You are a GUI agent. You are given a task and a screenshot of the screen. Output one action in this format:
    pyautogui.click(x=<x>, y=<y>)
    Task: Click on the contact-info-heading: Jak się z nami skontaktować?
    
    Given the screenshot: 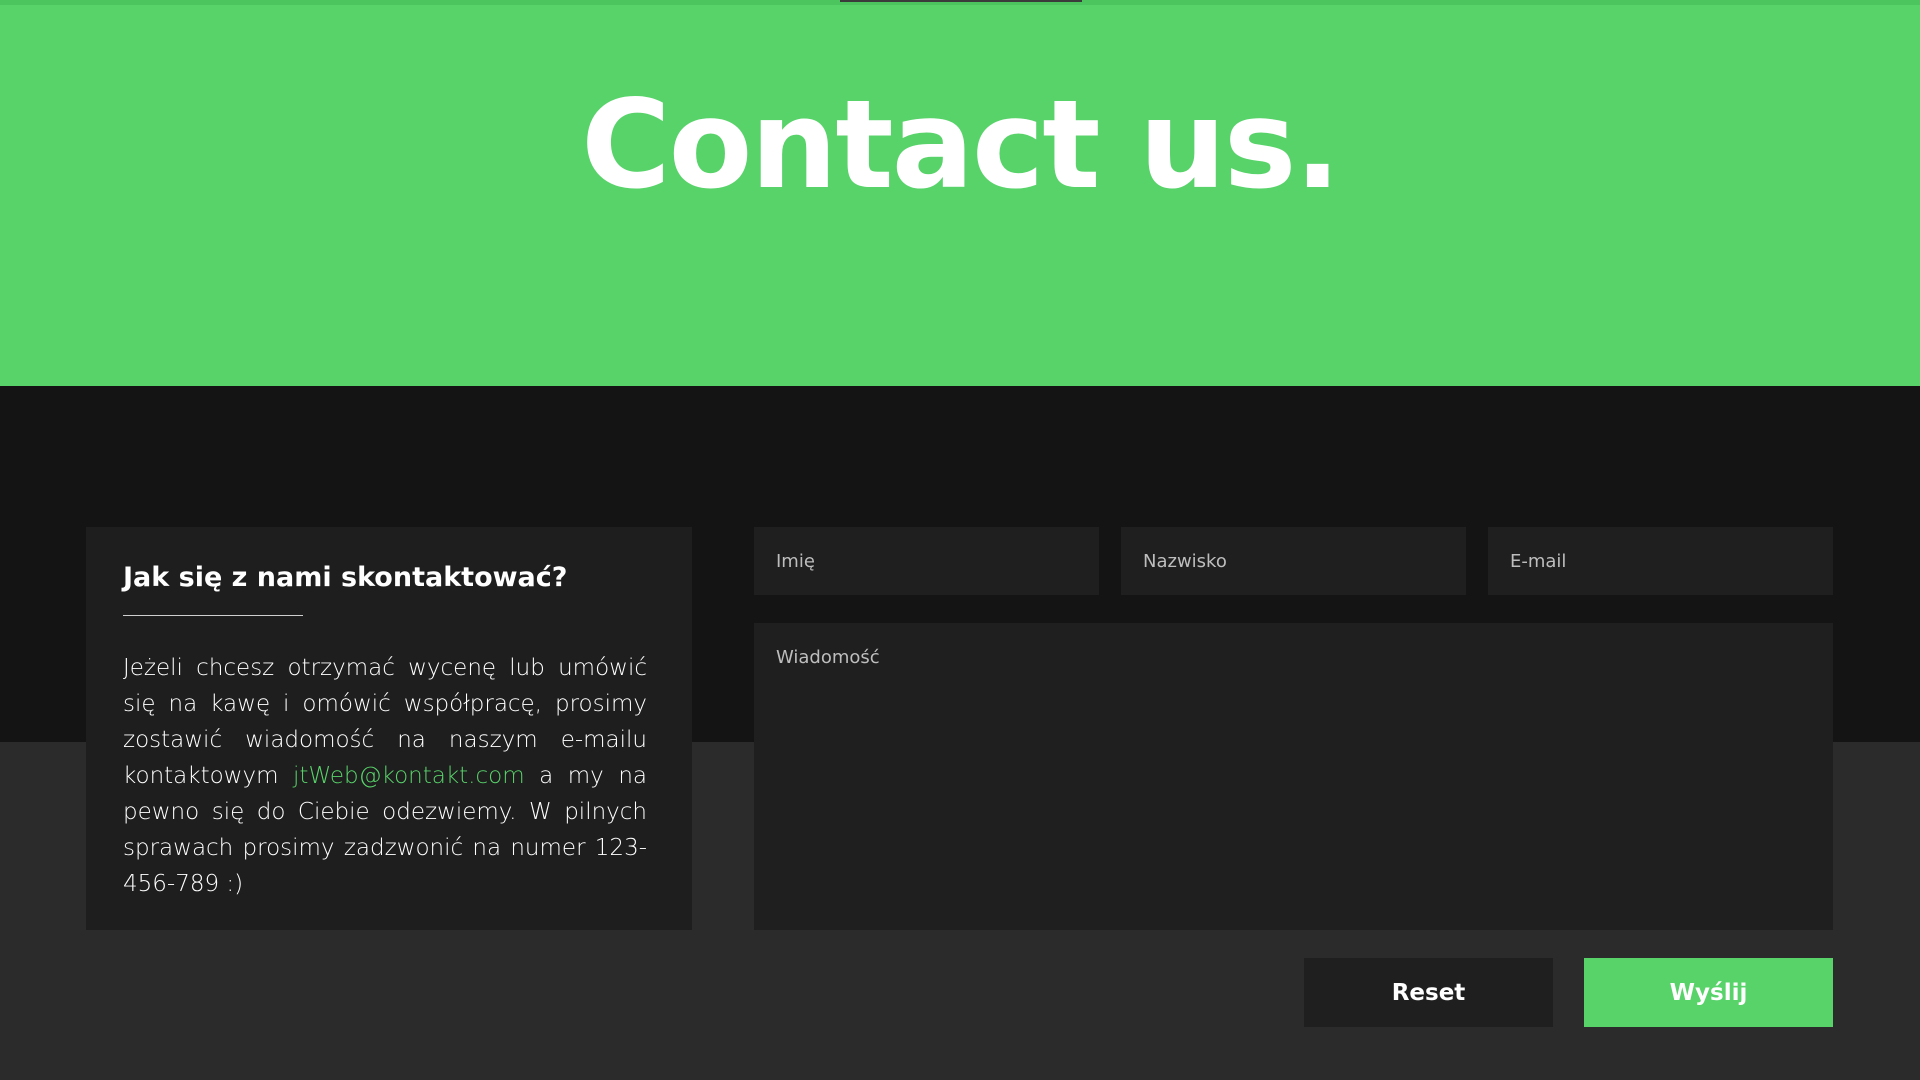 What is the action you would take?
    pyautogui.click(x=345, y=577)
    